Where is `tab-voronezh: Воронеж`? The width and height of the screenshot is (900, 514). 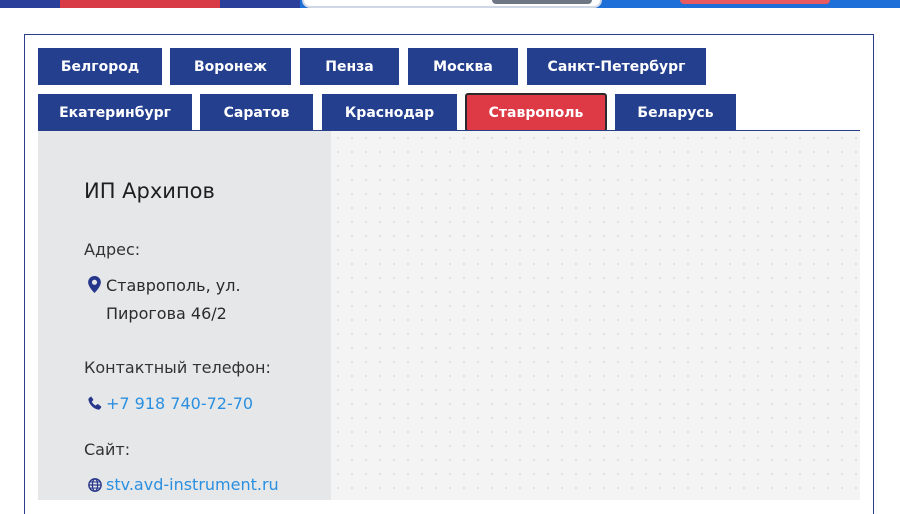
tab-voronezh: Воронеж is located at coordinates (230, 66).